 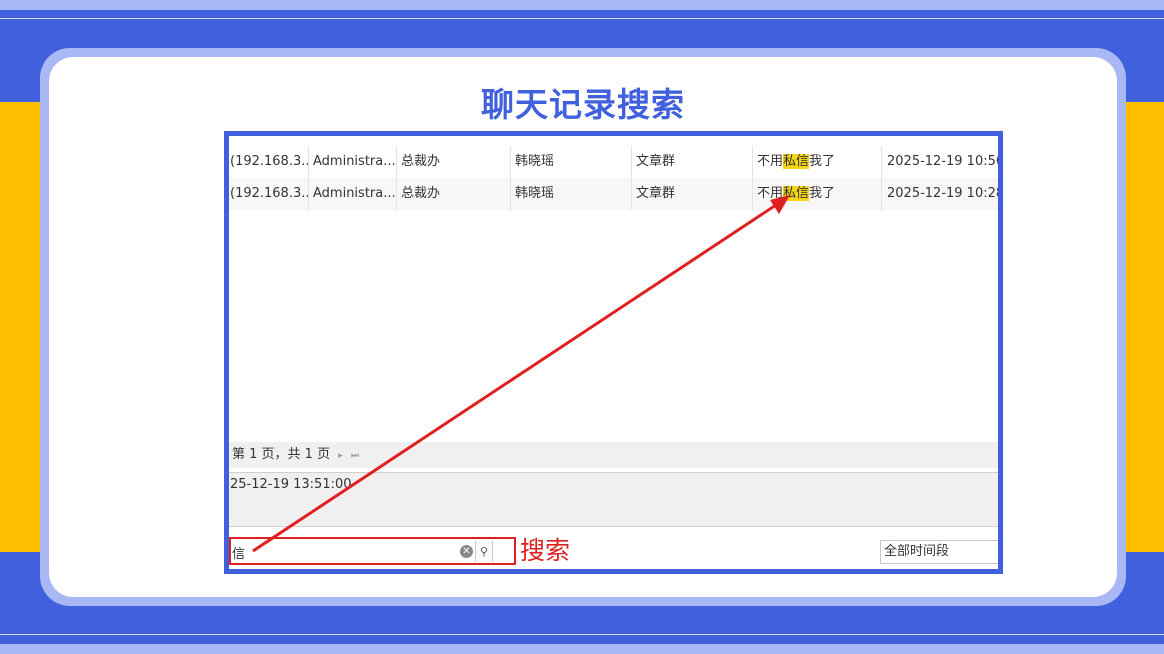 What do you see at coordinates (582, 5) in the screenshot?
I see `top-decor-bar` at bounding box center [582, 5].